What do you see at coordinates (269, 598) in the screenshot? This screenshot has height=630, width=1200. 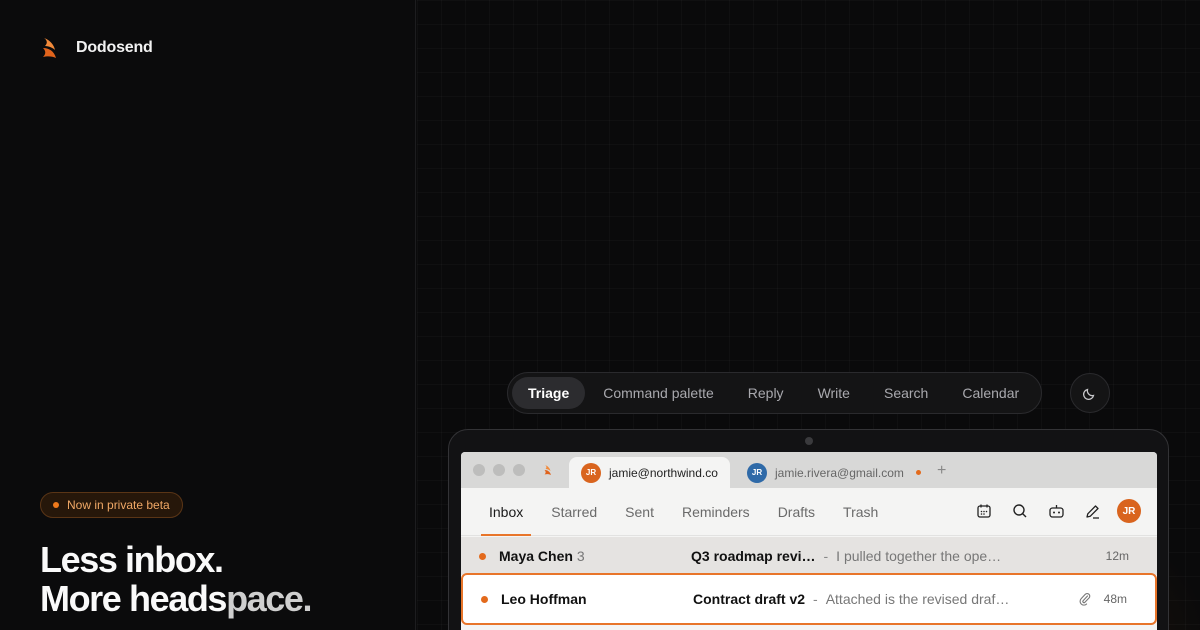 I see `headline-line-2-part-b: pace.` at bounding box center [269, 598].